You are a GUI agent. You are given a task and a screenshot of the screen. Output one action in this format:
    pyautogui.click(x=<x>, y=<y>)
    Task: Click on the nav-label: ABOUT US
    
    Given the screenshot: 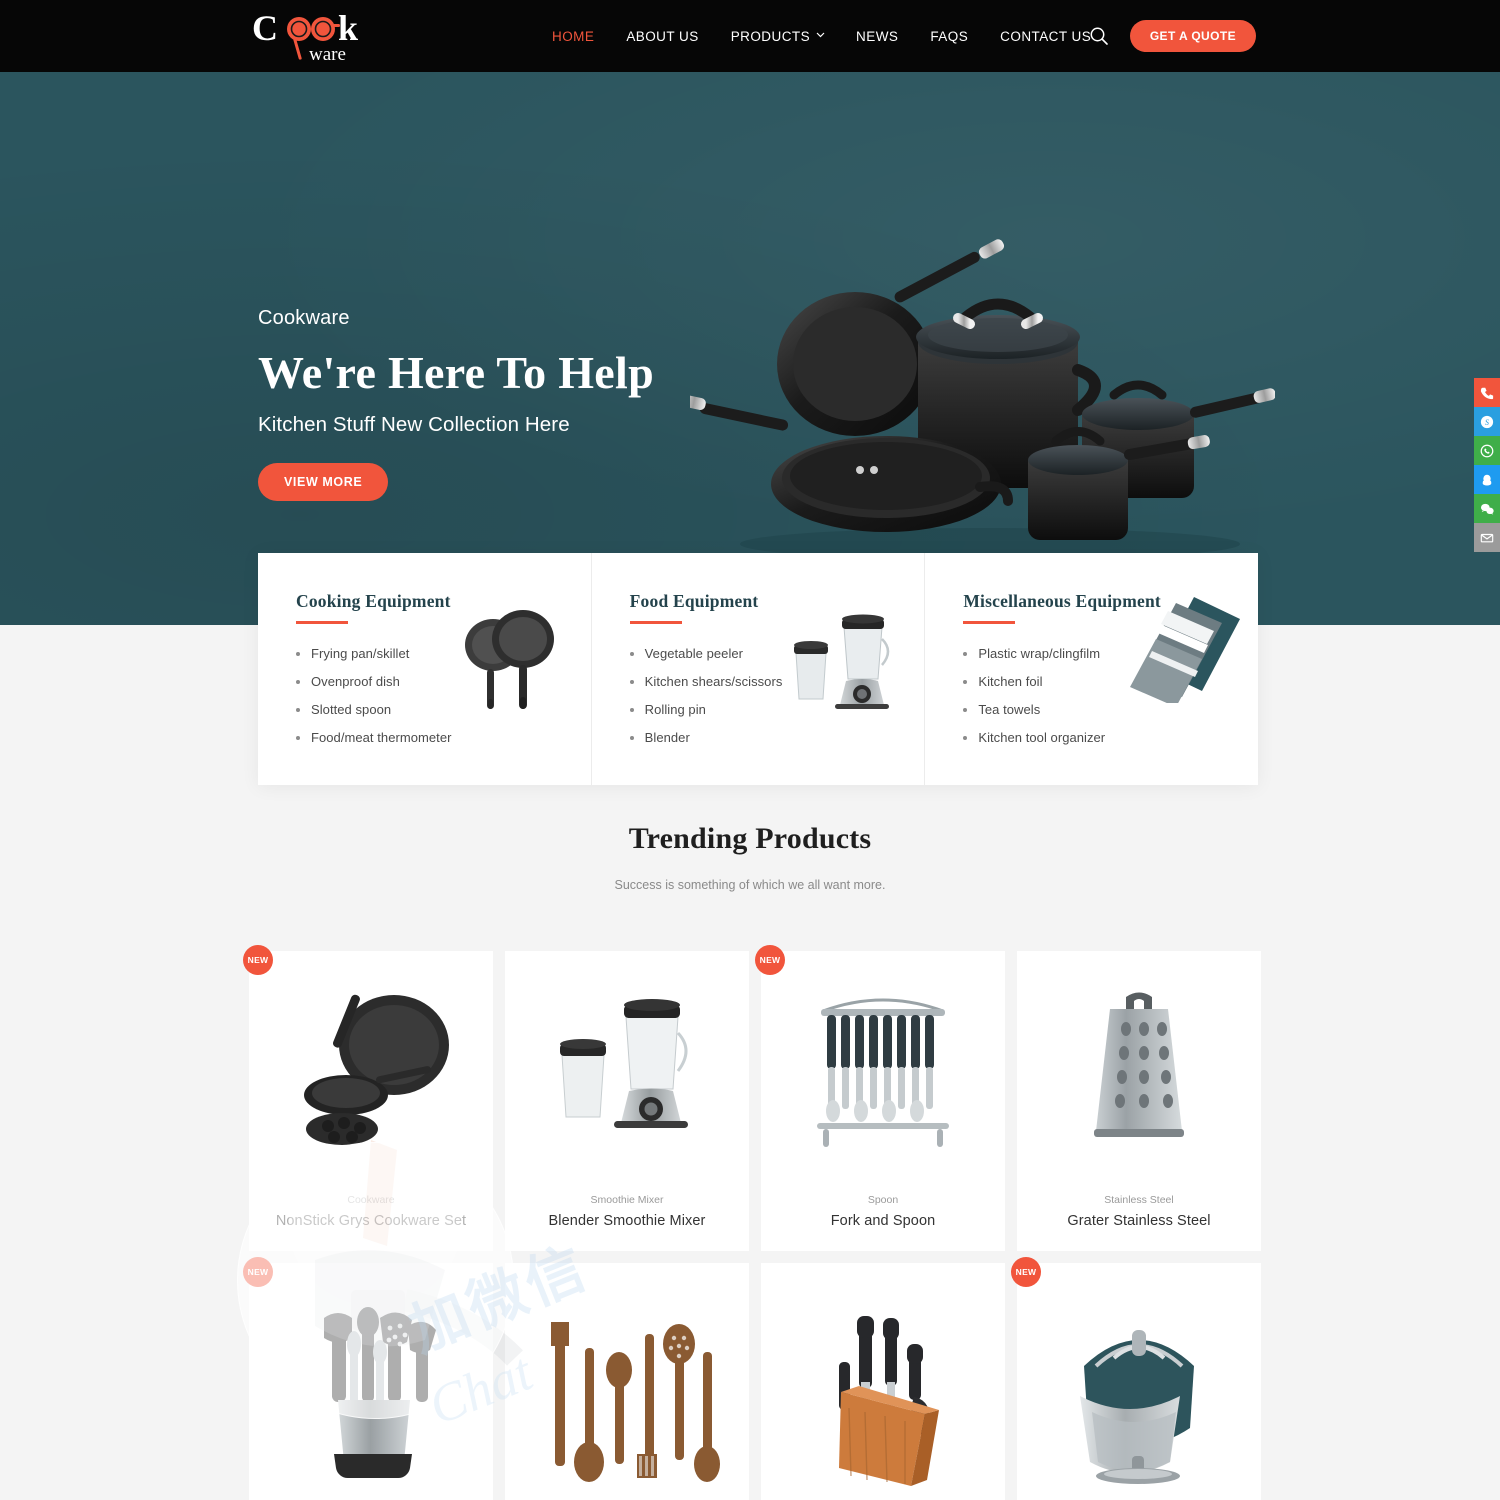 What is the action you would take?
    pyautogui.click(x=662, y=36)
    